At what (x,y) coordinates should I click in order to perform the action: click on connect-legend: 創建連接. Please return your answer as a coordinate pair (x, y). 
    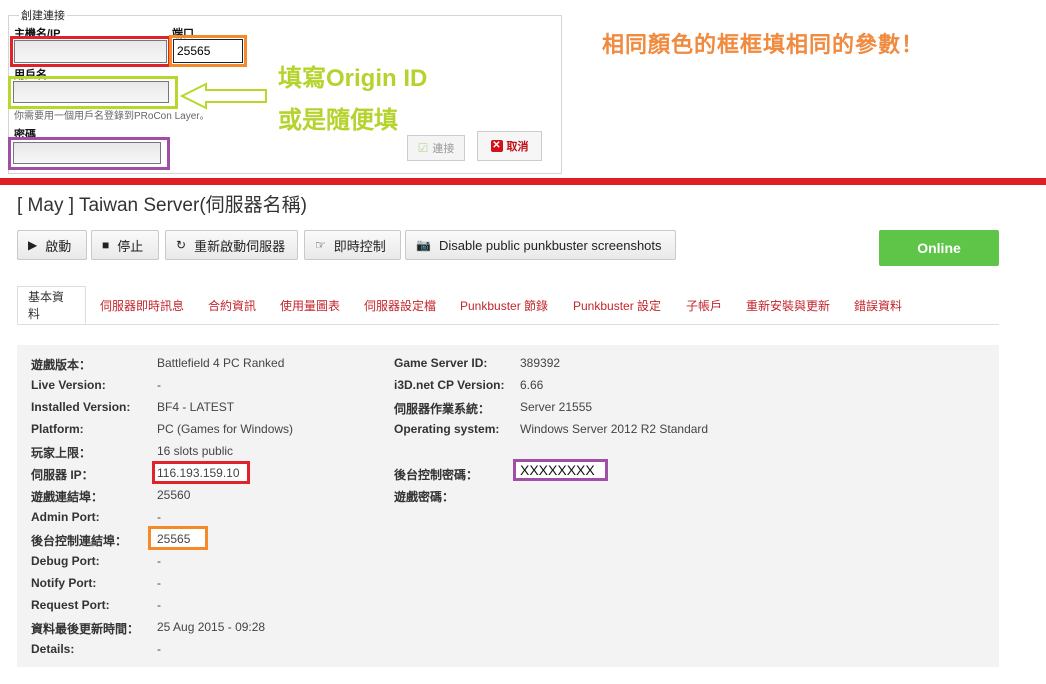
    Looking at the image, I should click on (43, 15).